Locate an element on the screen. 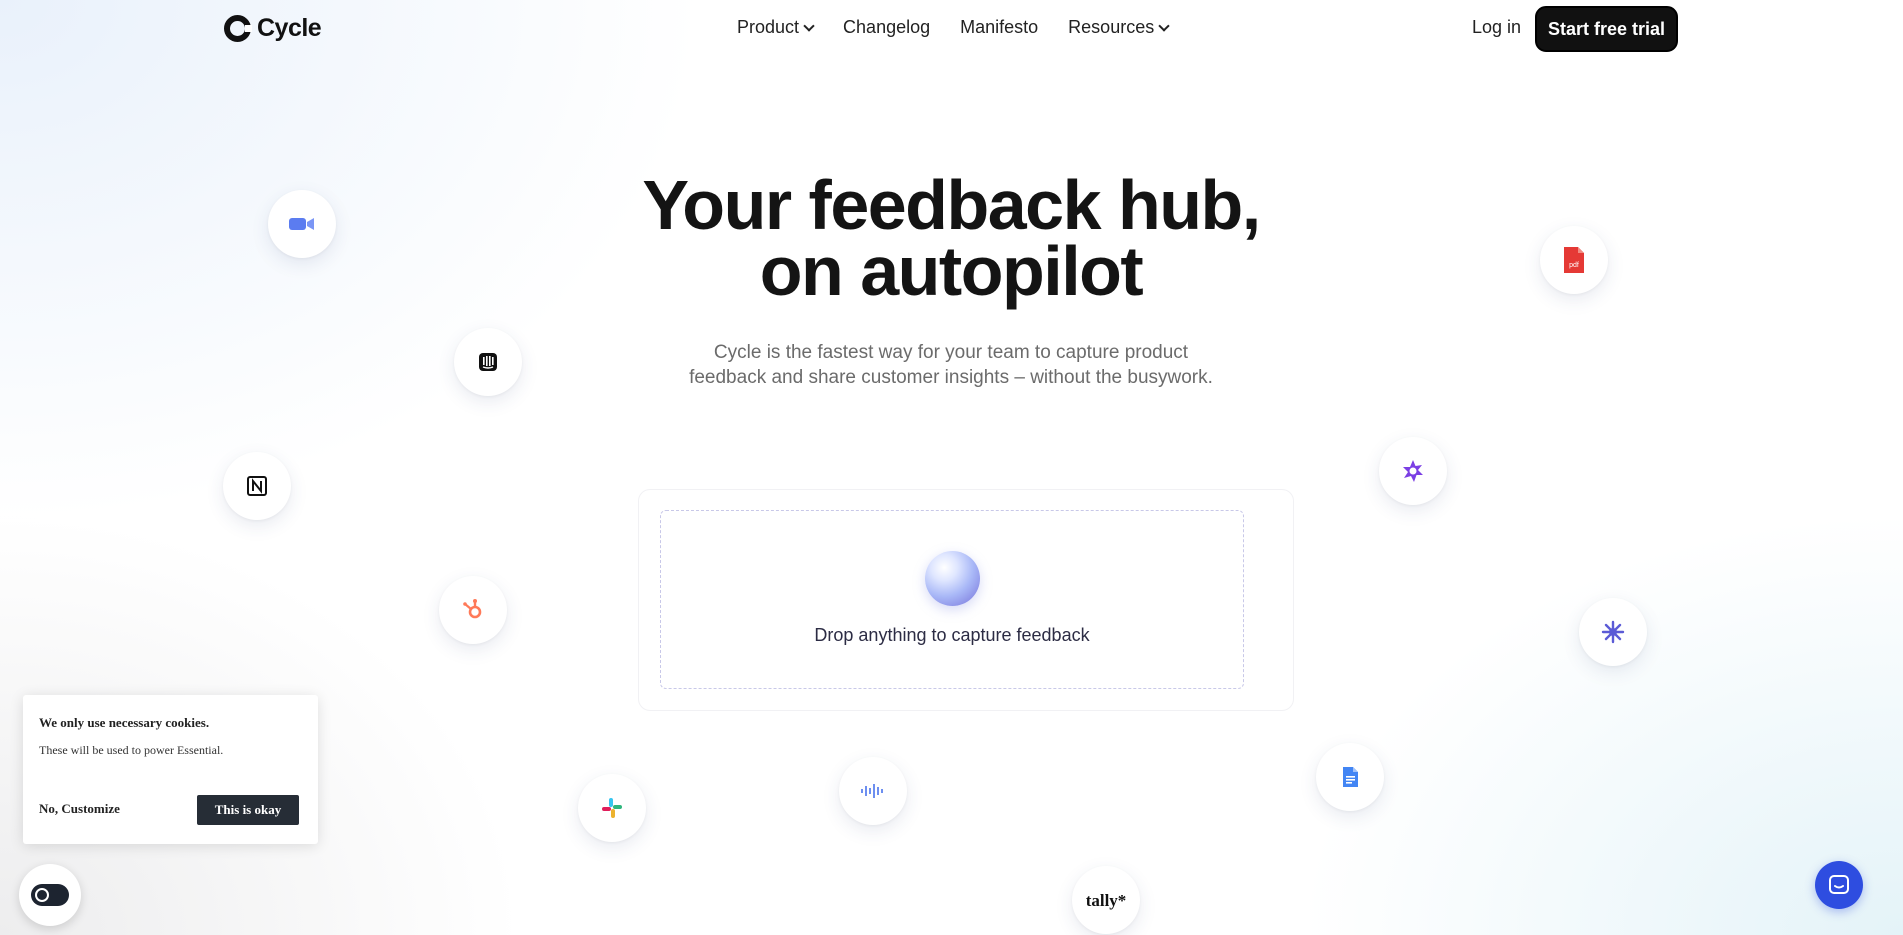 The height and width of the screenshot is (935, 1903). nav-item-label: Changelog is located at coordinates (887, 27).